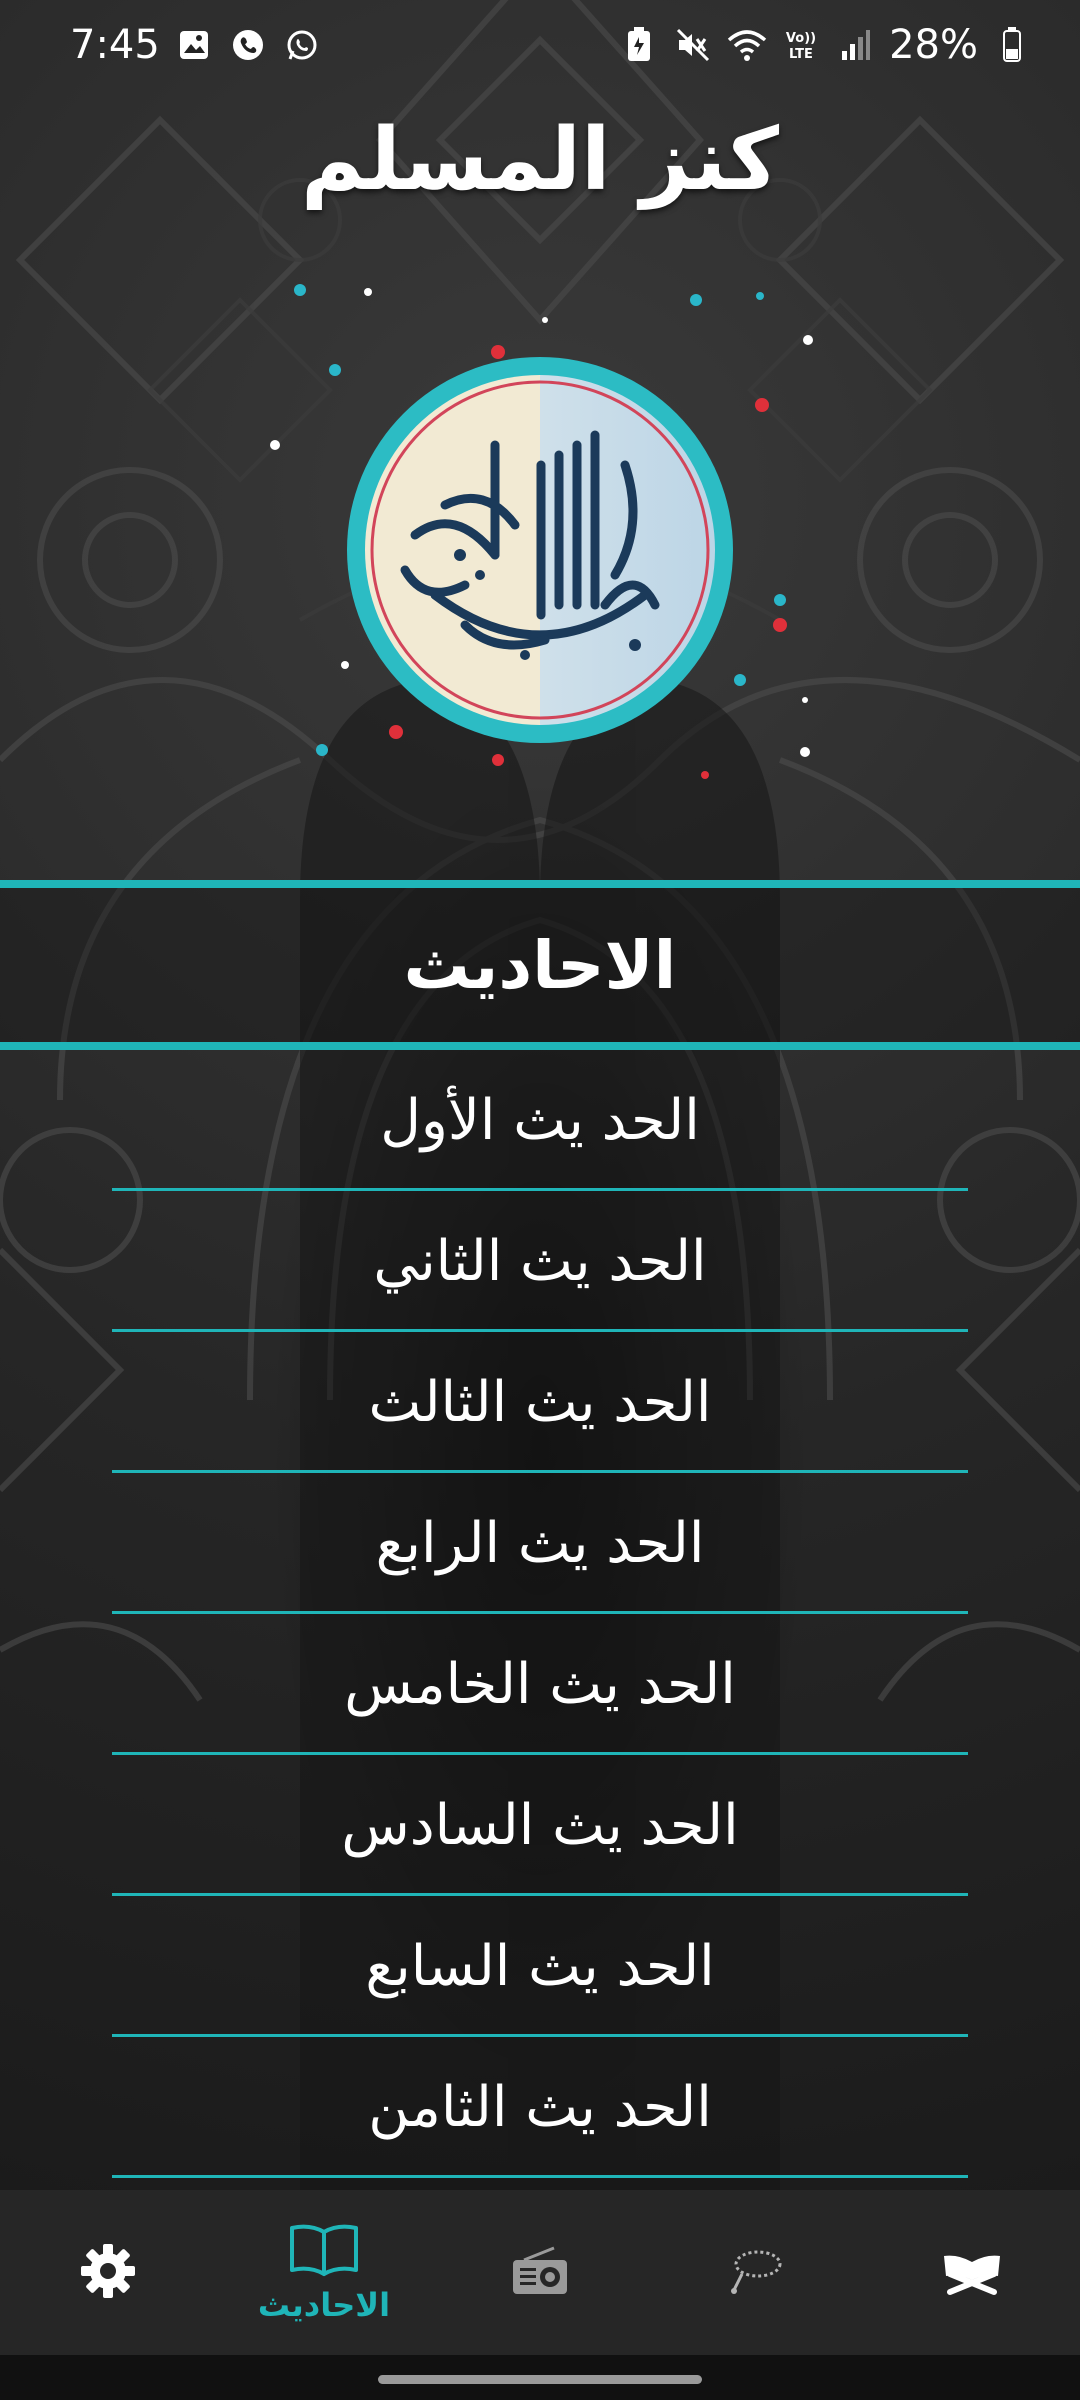 This screenshot has width=1080, height=2400. Describe the element at coordinates (639, 45) in the screenshot. I see `battery-saver-icon` at that location.